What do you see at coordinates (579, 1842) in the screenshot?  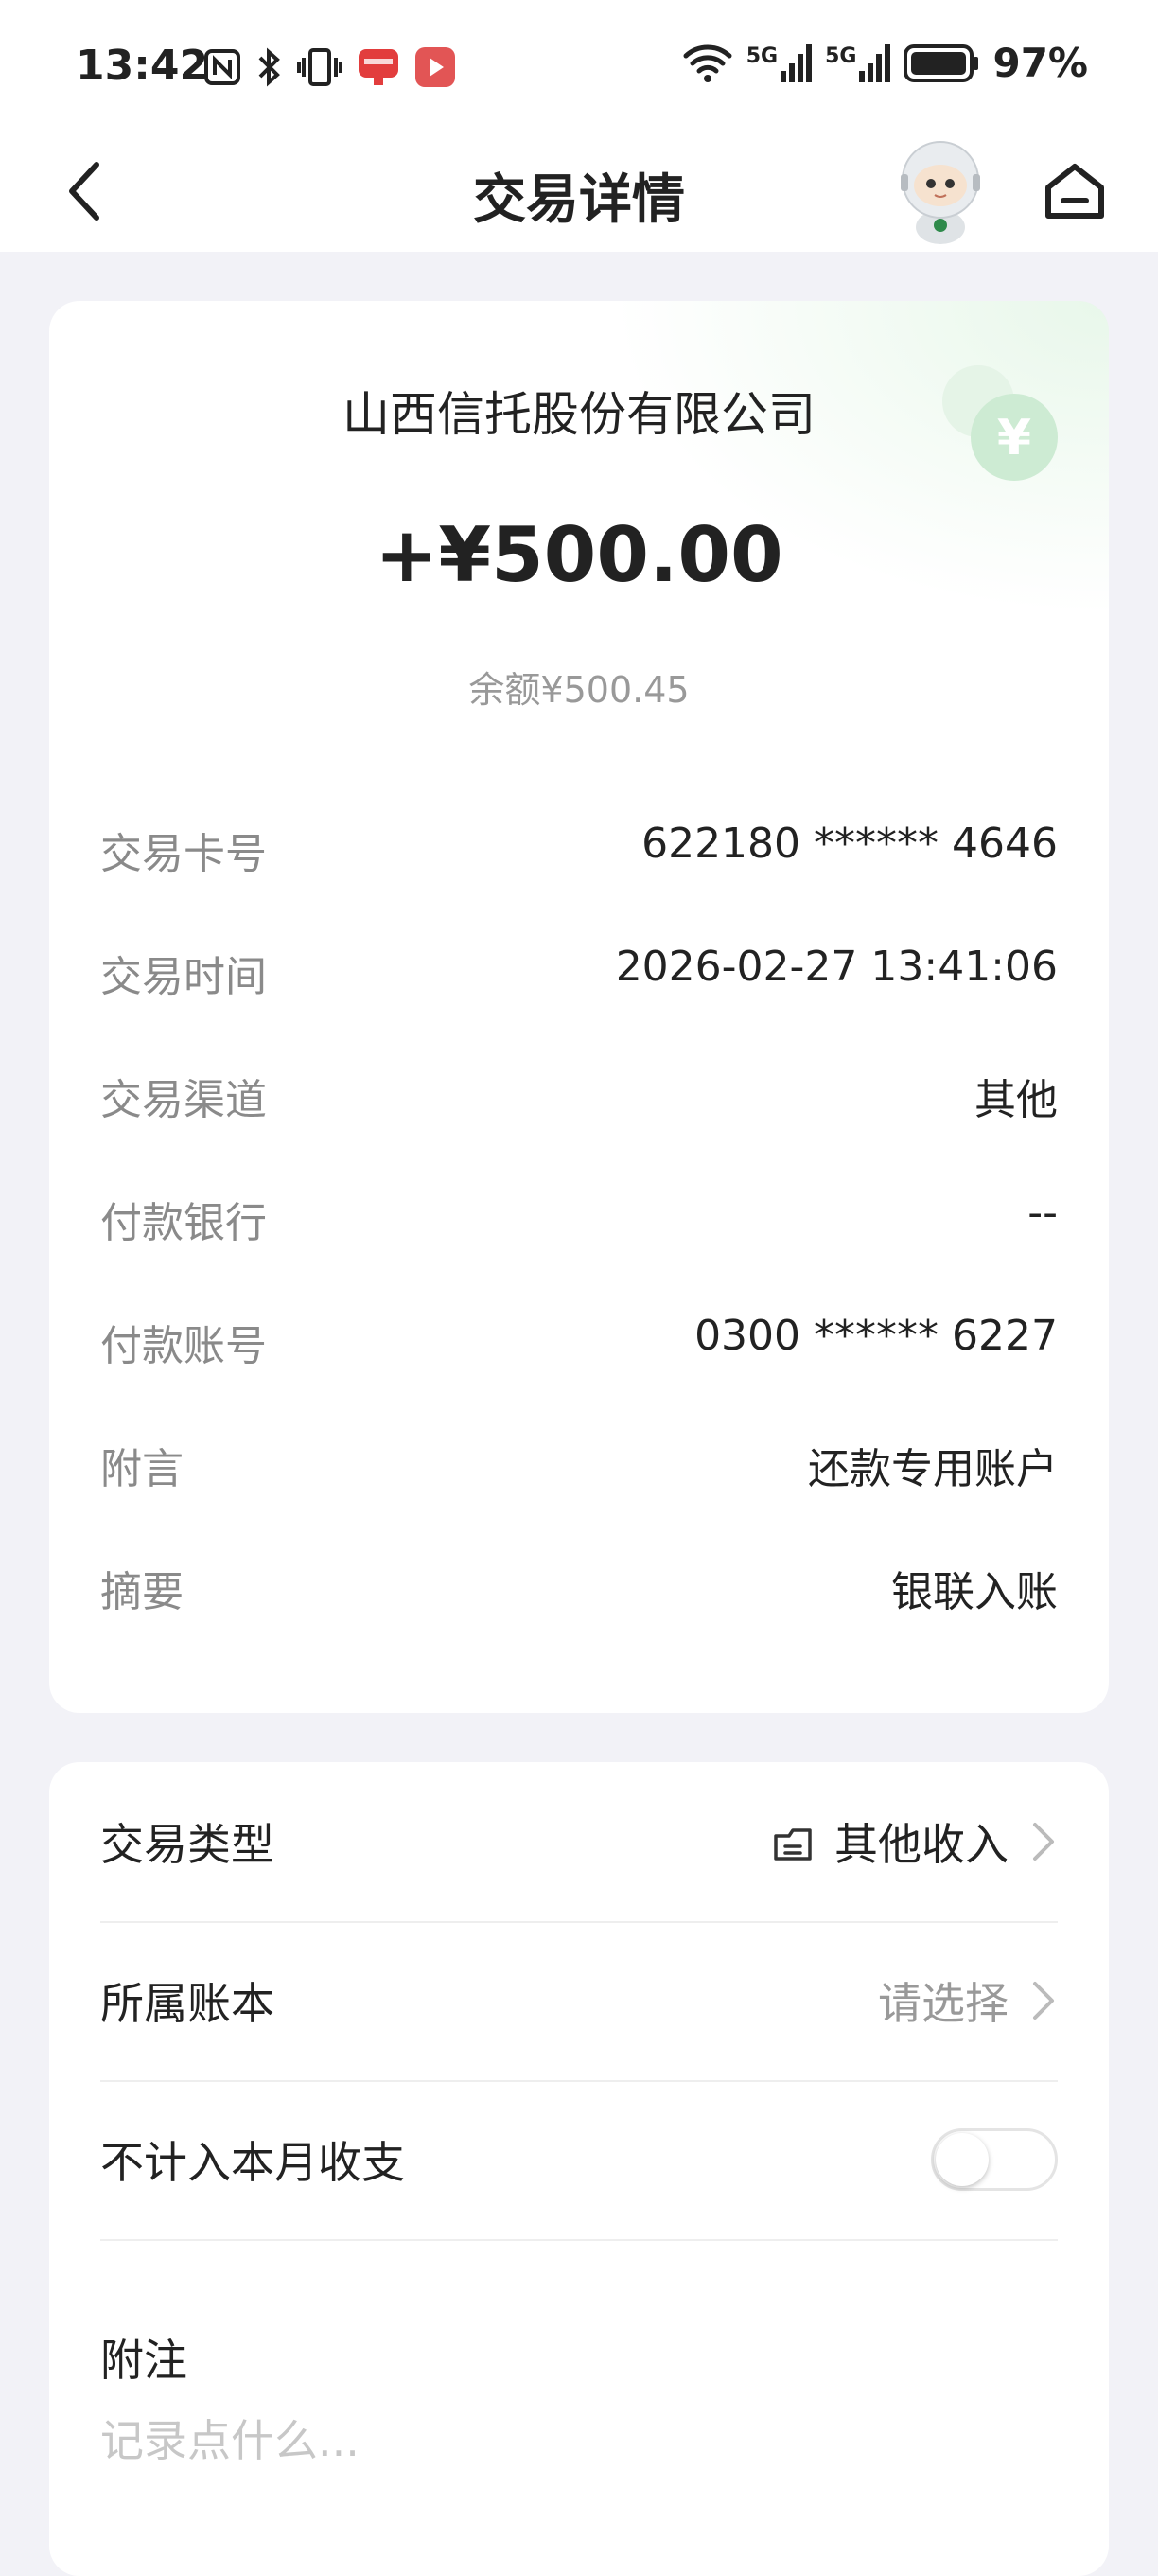 I see `transaction-type-row: 交易类型 其他收入` at bounding box center [579, 1842].